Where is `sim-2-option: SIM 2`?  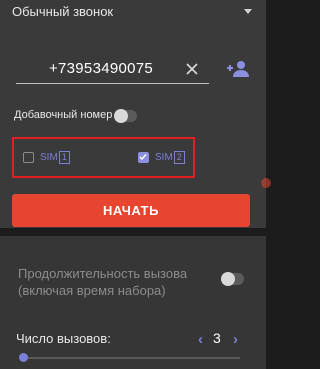
sim-2-option: SIM 2 is located at coordinates (161, 157).